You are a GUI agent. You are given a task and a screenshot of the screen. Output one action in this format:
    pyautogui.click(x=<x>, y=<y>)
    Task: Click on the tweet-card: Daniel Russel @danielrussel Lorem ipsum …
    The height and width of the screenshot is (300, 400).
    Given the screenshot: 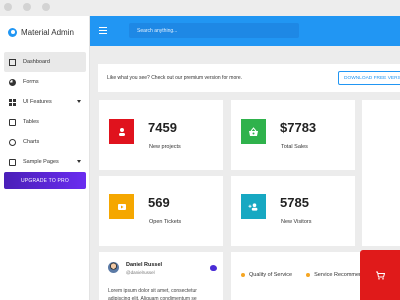 What is the action you would take?
    pyautogui.click(x=161, y=276)
    